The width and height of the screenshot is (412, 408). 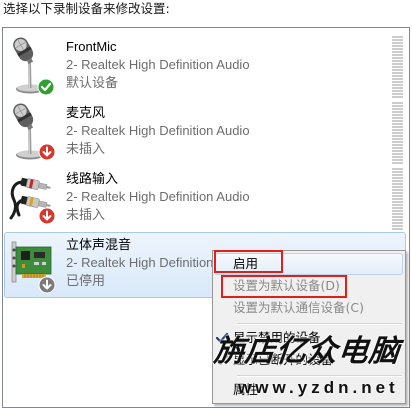 I want to click on line-in-cable-icon, so click(x=32, y=201).